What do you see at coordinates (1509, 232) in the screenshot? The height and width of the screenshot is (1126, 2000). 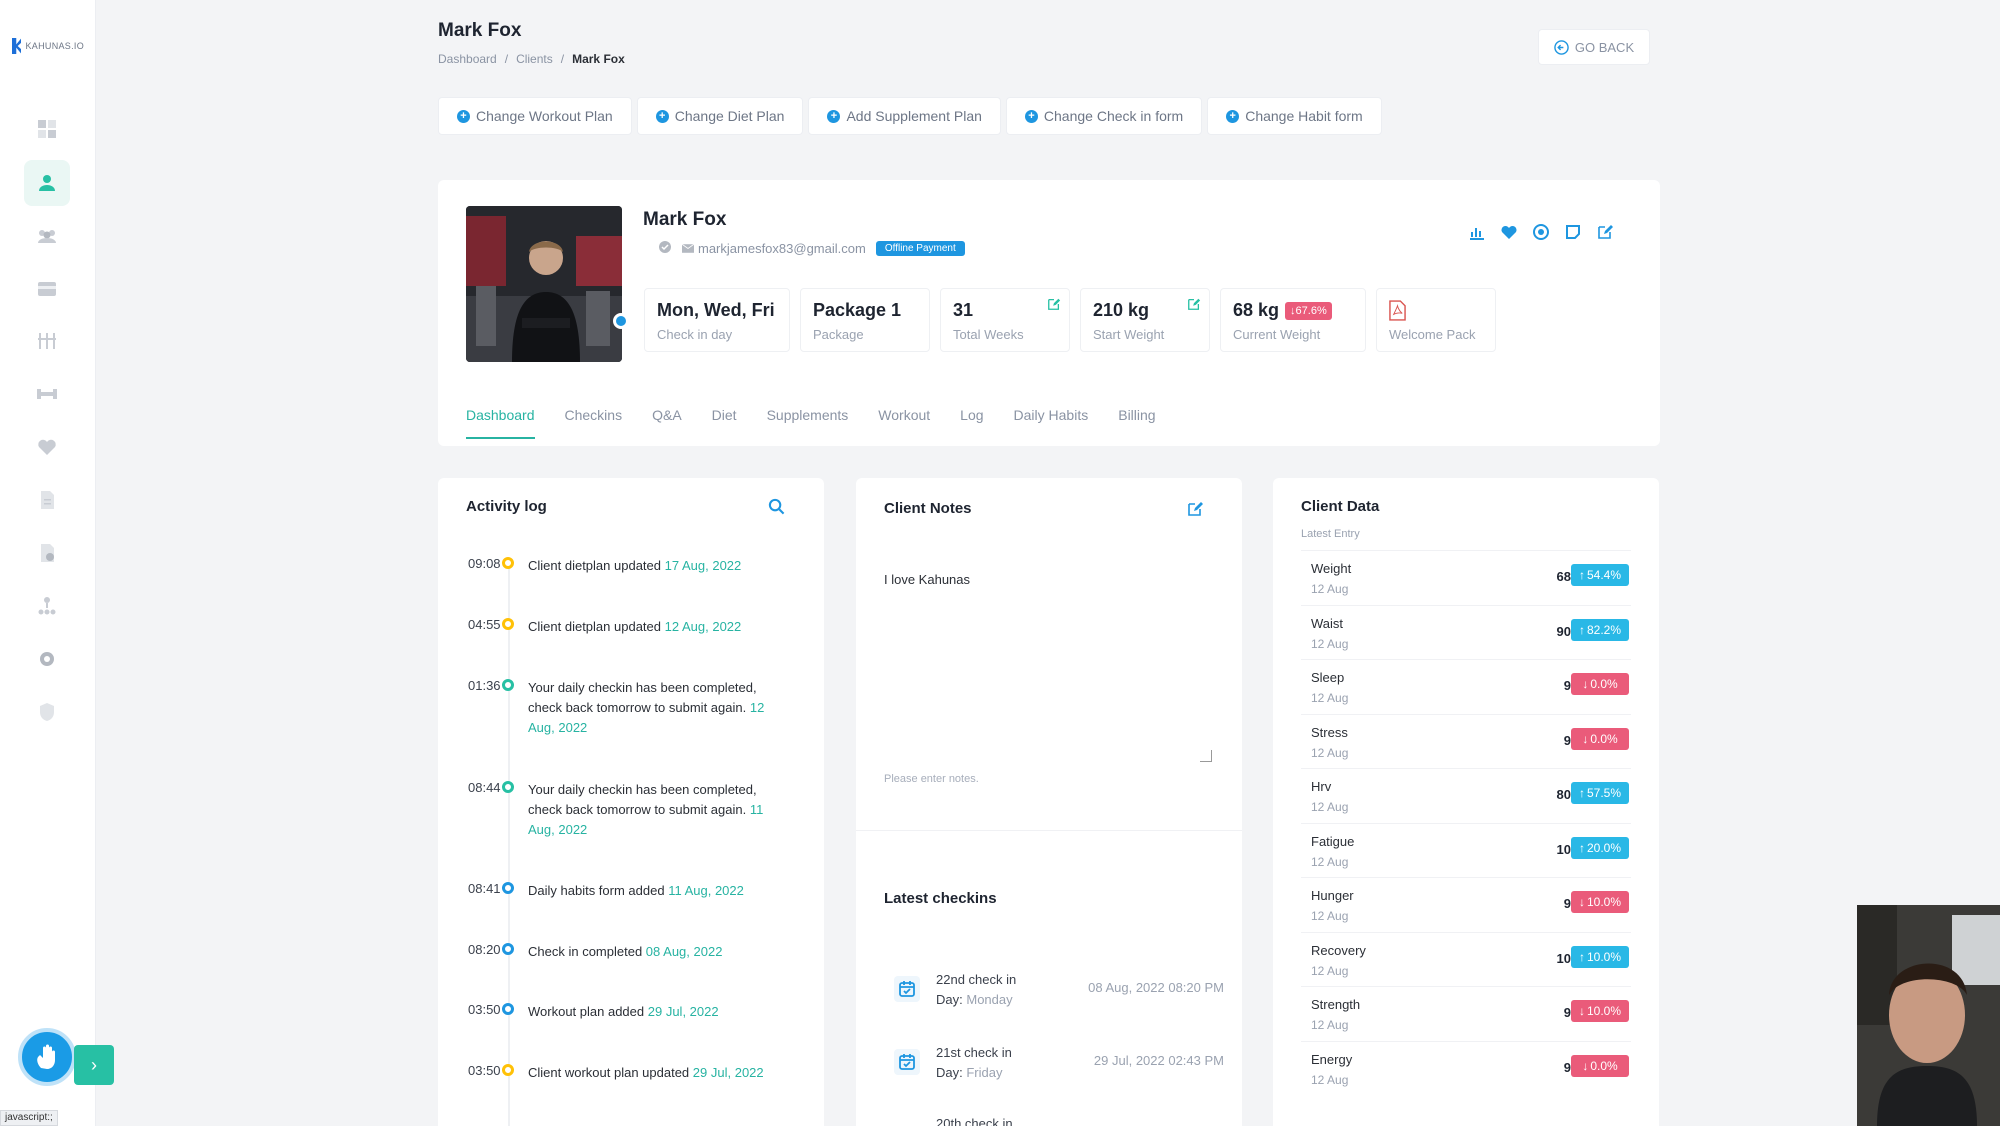 I see `heart-icon` at bounding box center [1509, 232].